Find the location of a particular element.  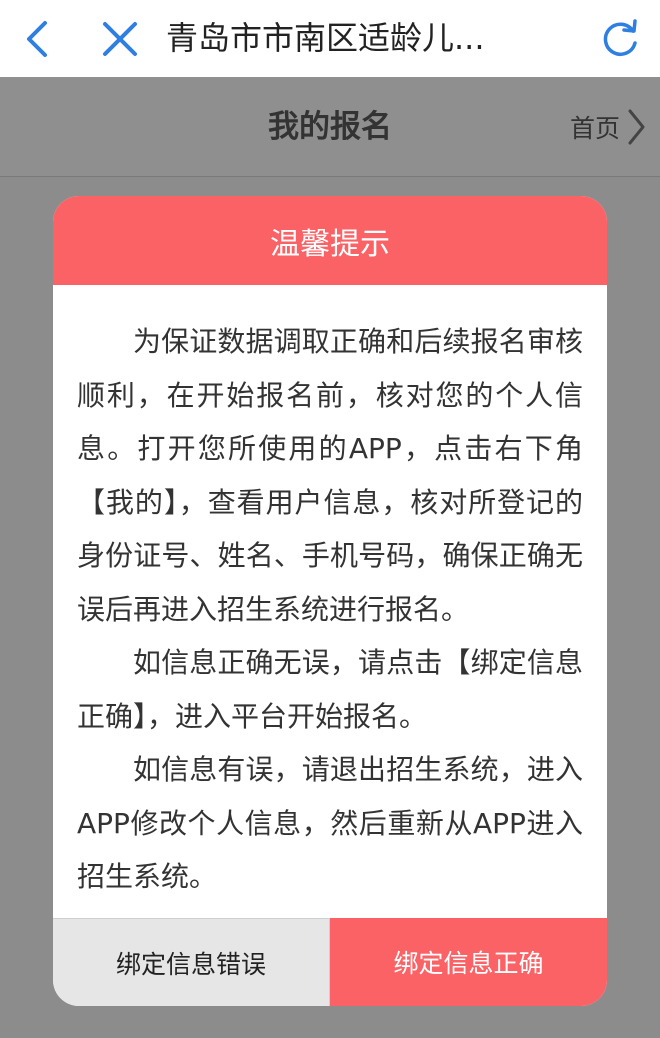

bind-info-correct-button: 绑定信息正确 is located at coordinates (468, 962).